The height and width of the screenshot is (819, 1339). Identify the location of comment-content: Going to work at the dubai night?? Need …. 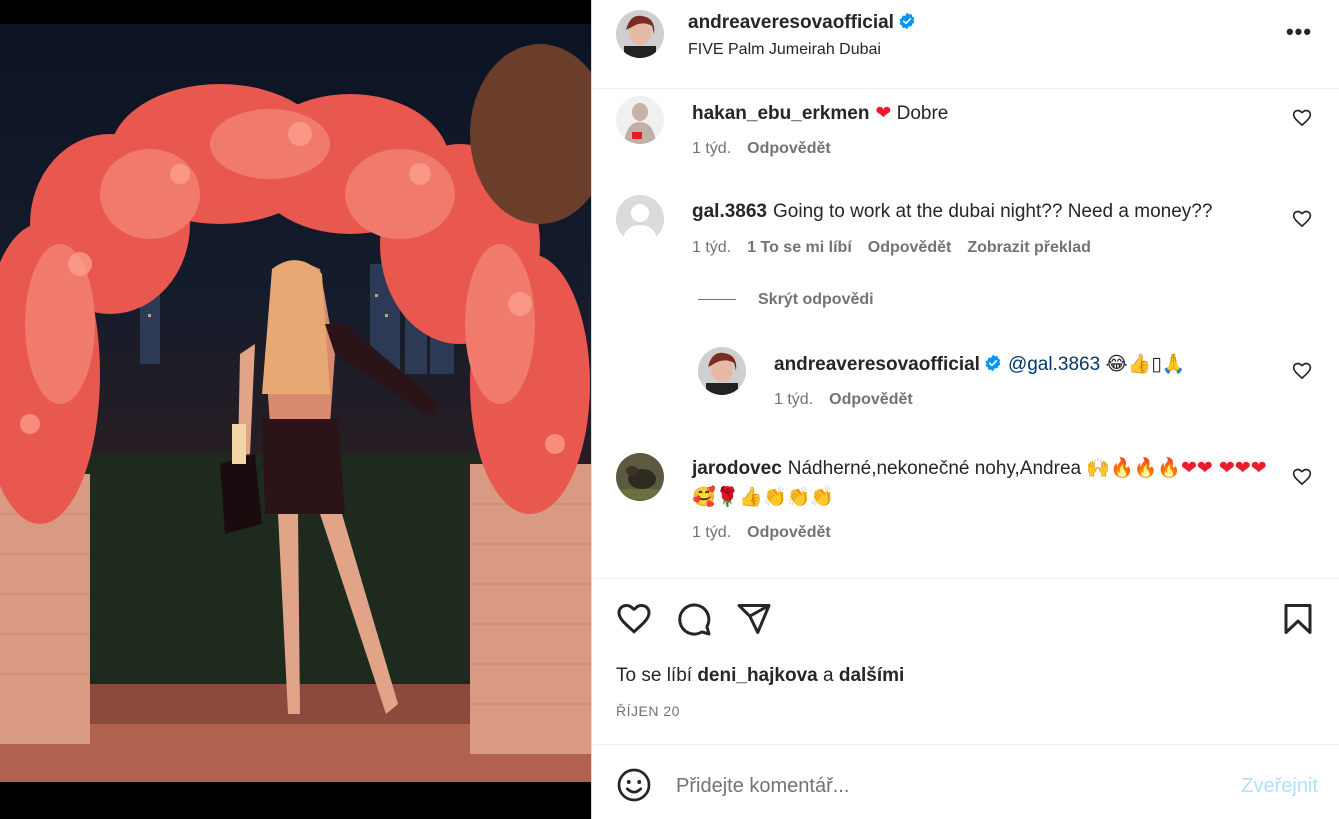
(993, 211).